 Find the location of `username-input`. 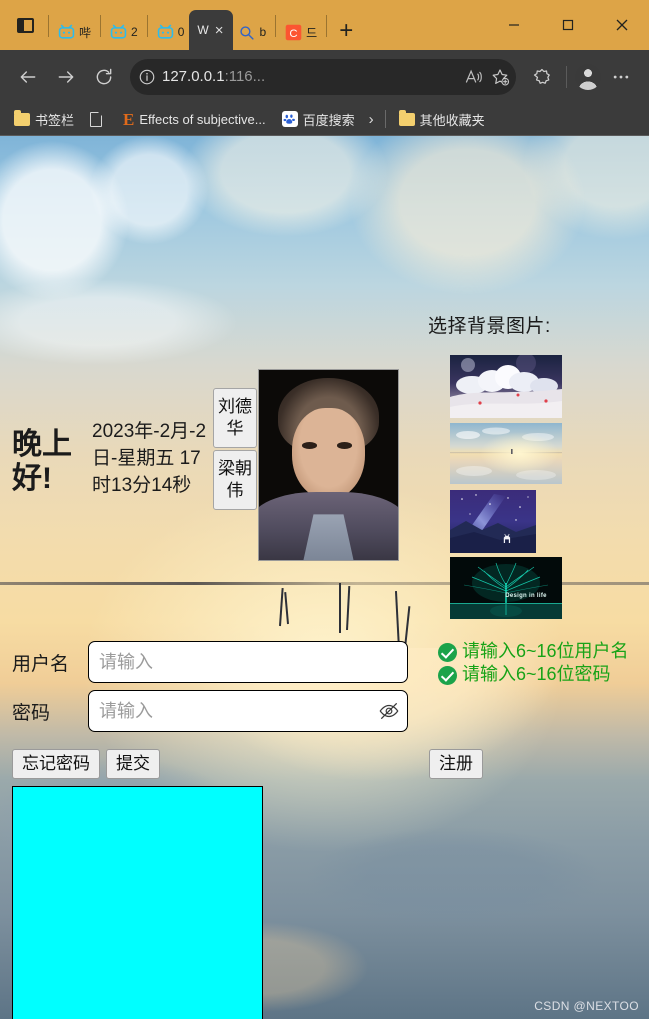

username-input is located at coordinates (248, 662).